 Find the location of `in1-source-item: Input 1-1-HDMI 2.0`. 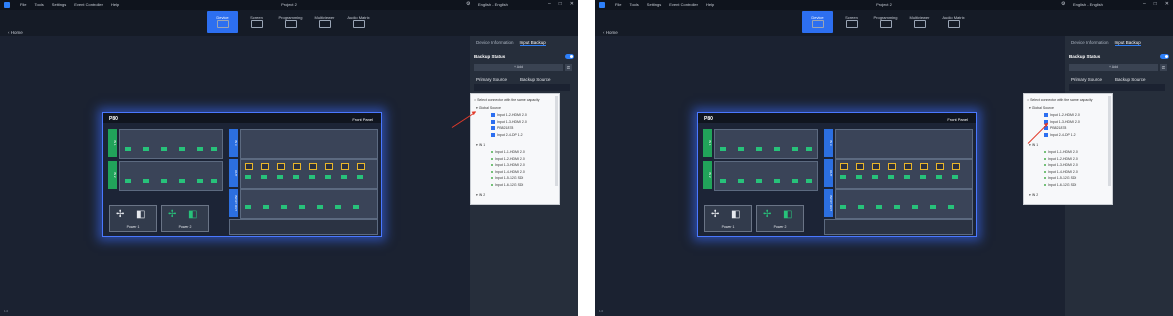

in1-source-item: Input 1-1-HDMI 2.0 is located at coordinates (1061, 152).